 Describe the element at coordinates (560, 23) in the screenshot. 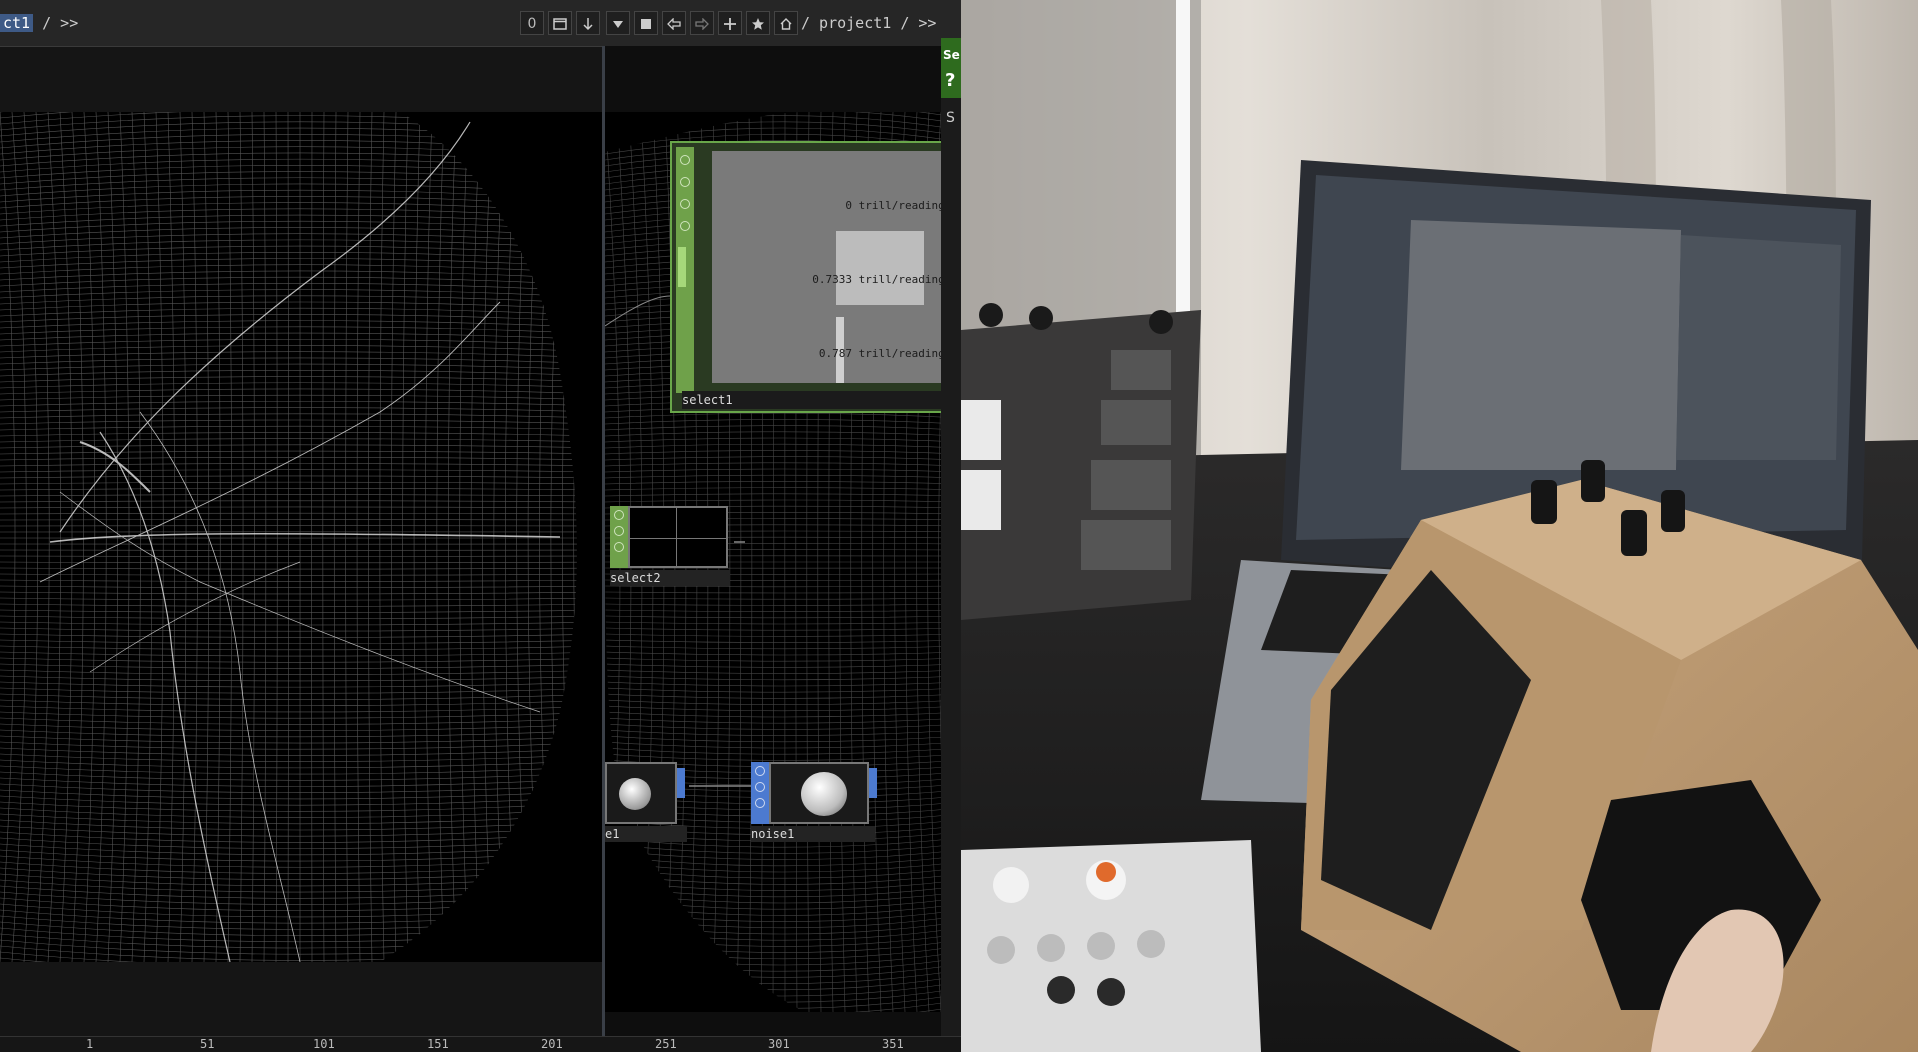

I see `window-icon` at that location.